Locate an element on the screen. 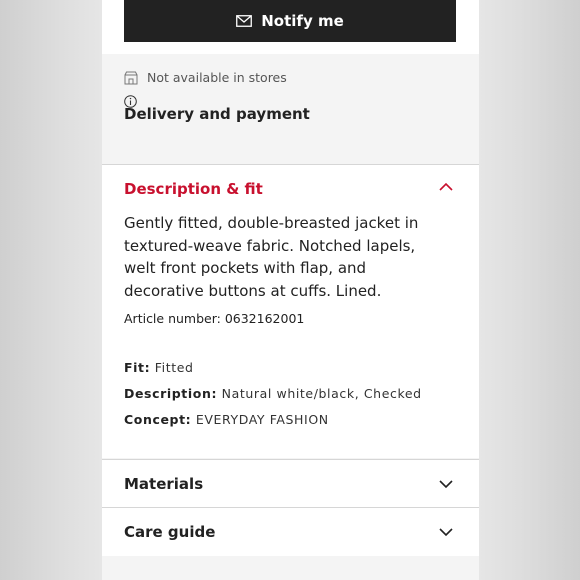 The width and height of the screenshot is (580, 580). accordion-label: Care guide is located at coordinates (170, 532).